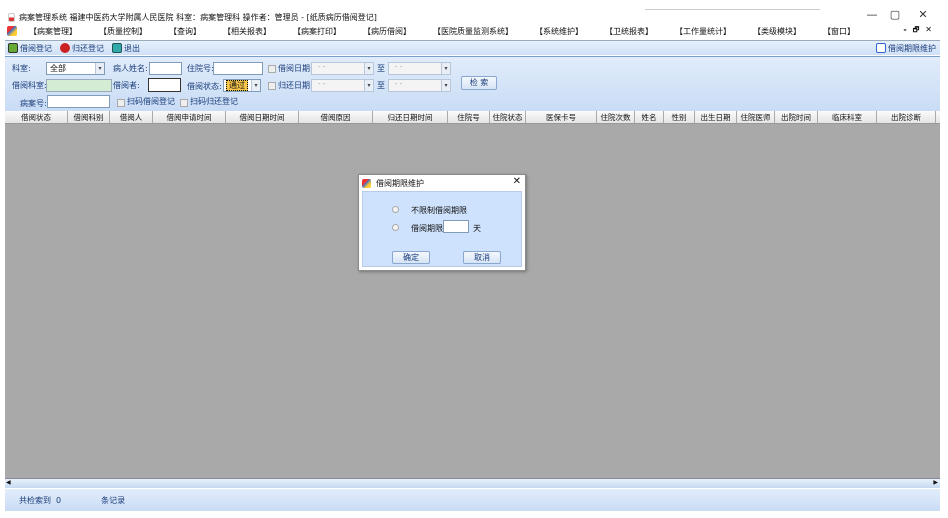 The height and width of the screenshot is (518, 948). Describe the element at coordinates (132, 48) in the screenshot. I see `exit-label: 退出` at that location.